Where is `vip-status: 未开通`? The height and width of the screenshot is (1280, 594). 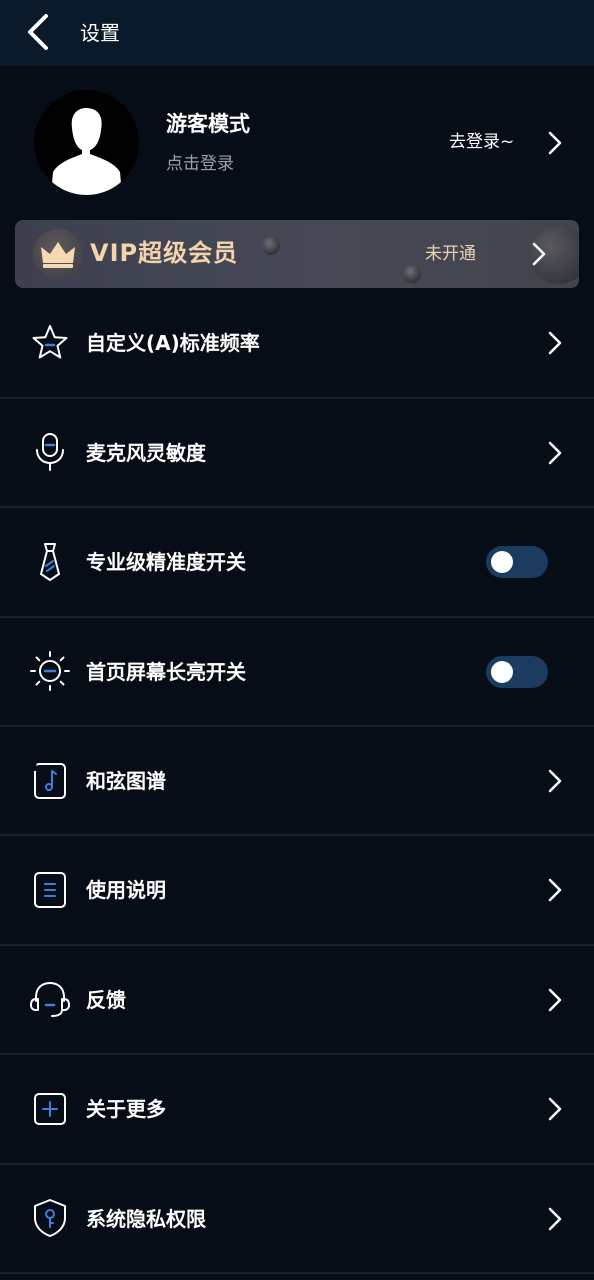 vip-status: 未开通 is located at coordinates (450, 254).